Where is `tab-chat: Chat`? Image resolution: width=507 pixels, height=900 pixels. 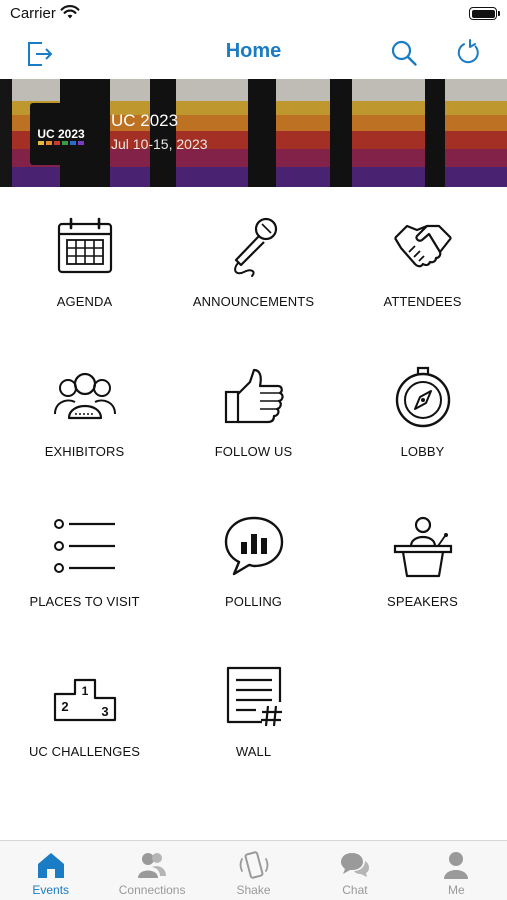 tab-chat: Chat is located at coordinates (354, 870).